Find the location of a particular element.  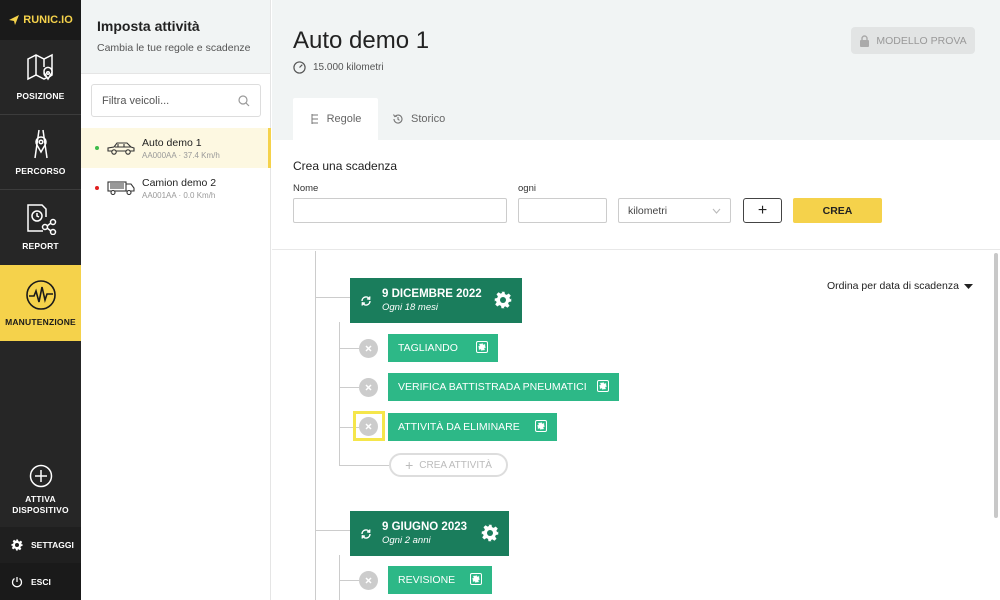

tab-storico: Storico is located at coordinates (422, 119).